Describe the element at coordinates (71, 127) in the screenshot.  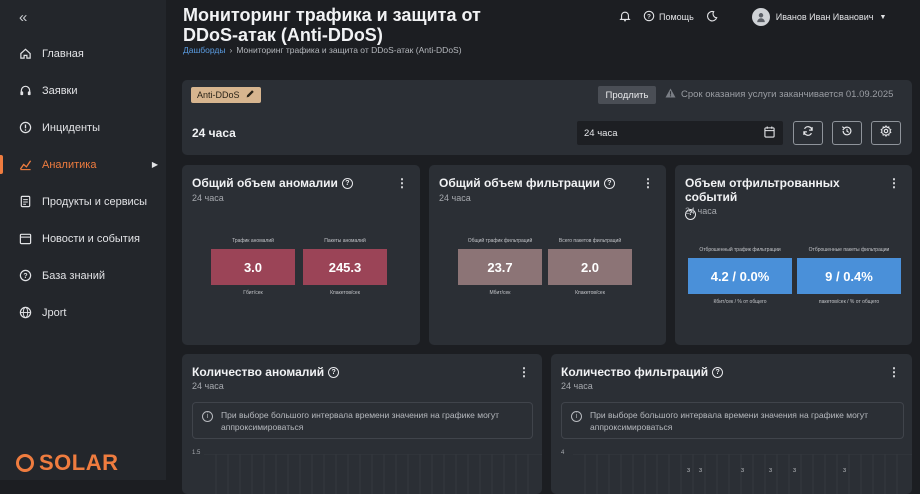
I see `sidebar-item-label: Инциденты` at that location.